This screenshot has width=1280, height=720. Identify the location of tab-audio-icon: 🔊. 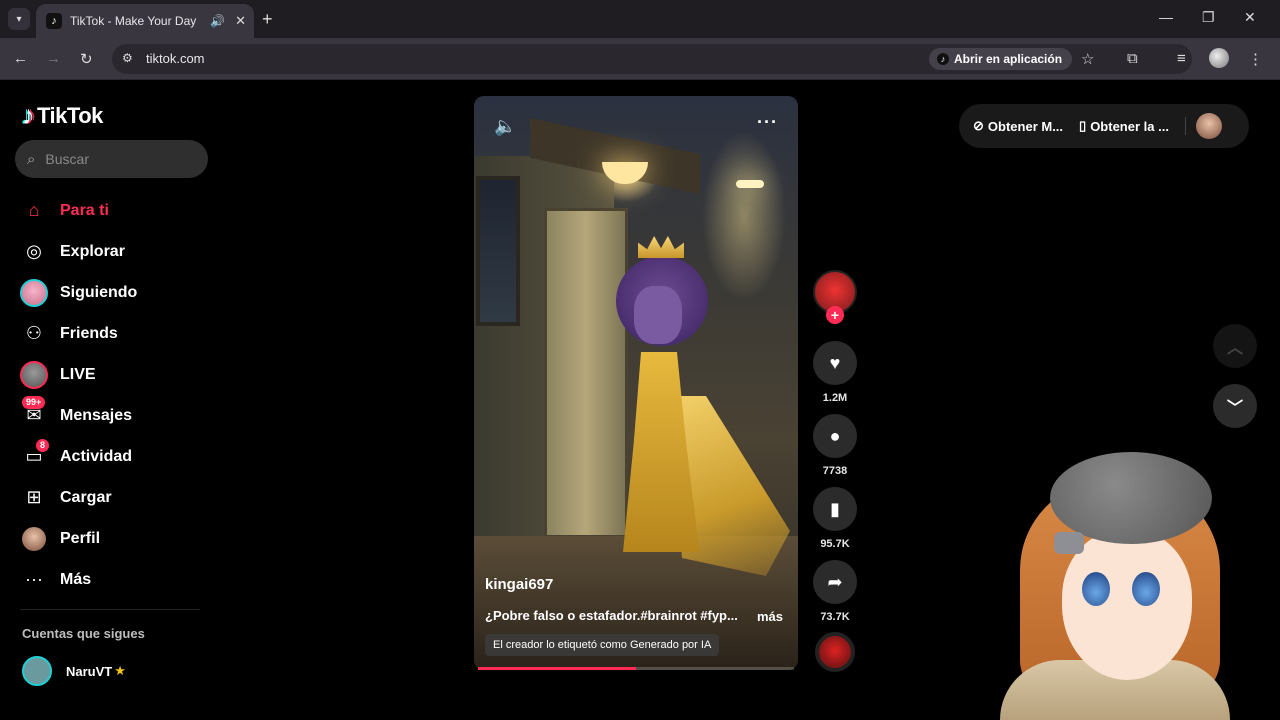
(217, 21).